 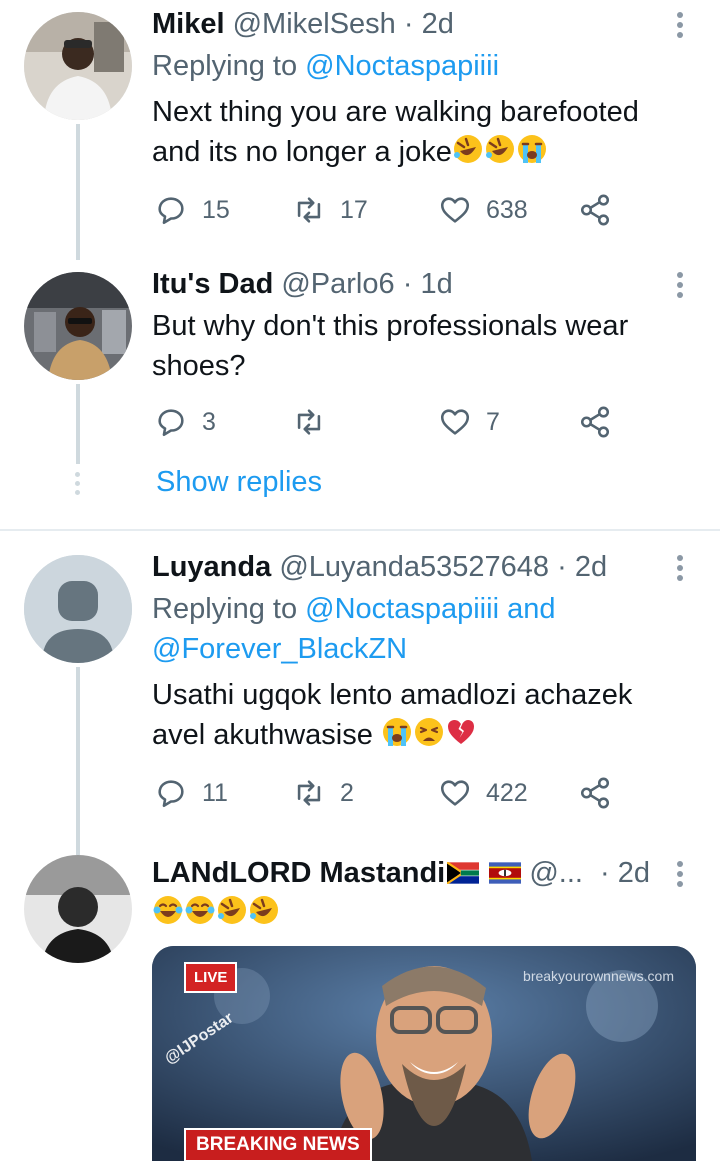 I want to click on reply-count: 15, so click(x=216, y=209).